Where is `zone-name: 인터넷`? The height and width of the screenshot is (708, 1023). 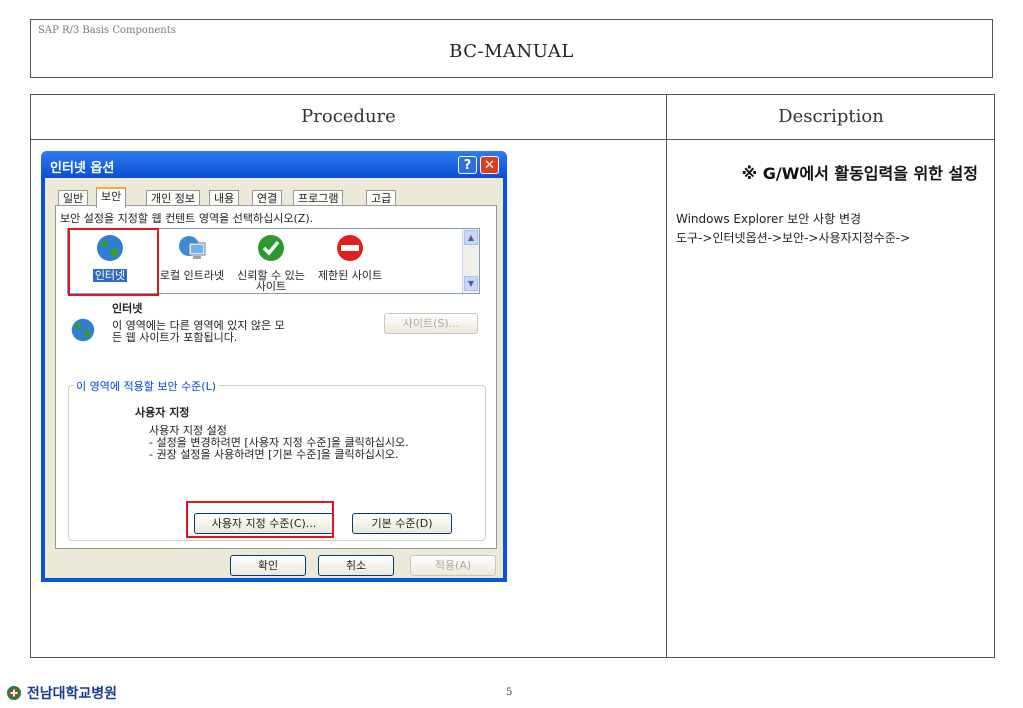
zone-name: 인터넷 is located at coordinates (127, 308).